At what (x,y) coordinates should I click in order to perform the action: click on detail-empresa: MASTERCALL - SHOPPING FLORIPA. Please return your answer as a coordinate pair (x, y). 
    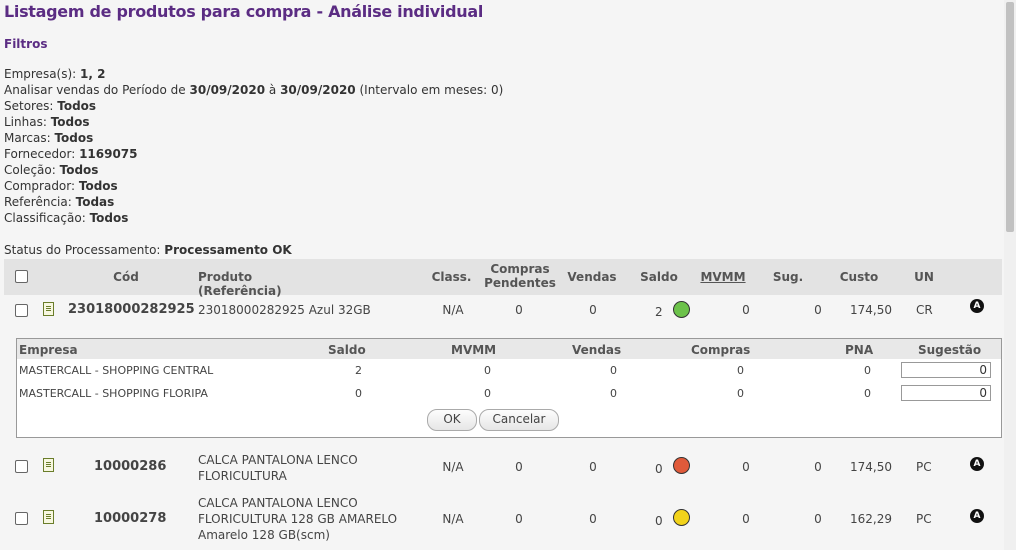
    Looking at the image, I should click on (113, 393).